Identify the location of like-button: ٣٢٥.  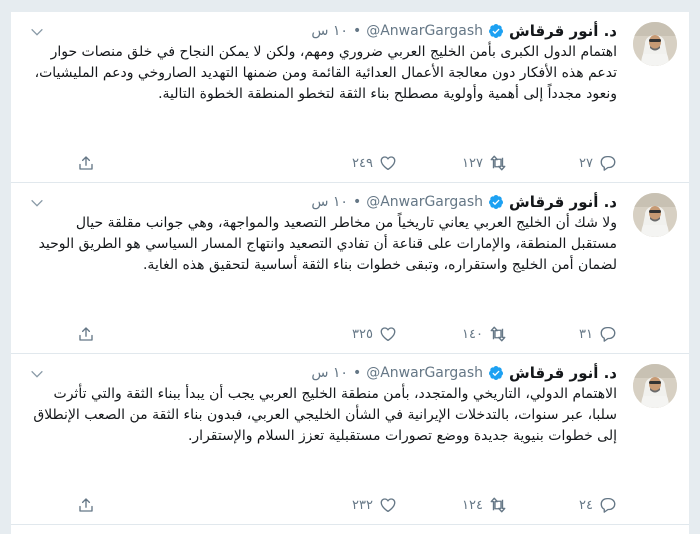
(374, 334).